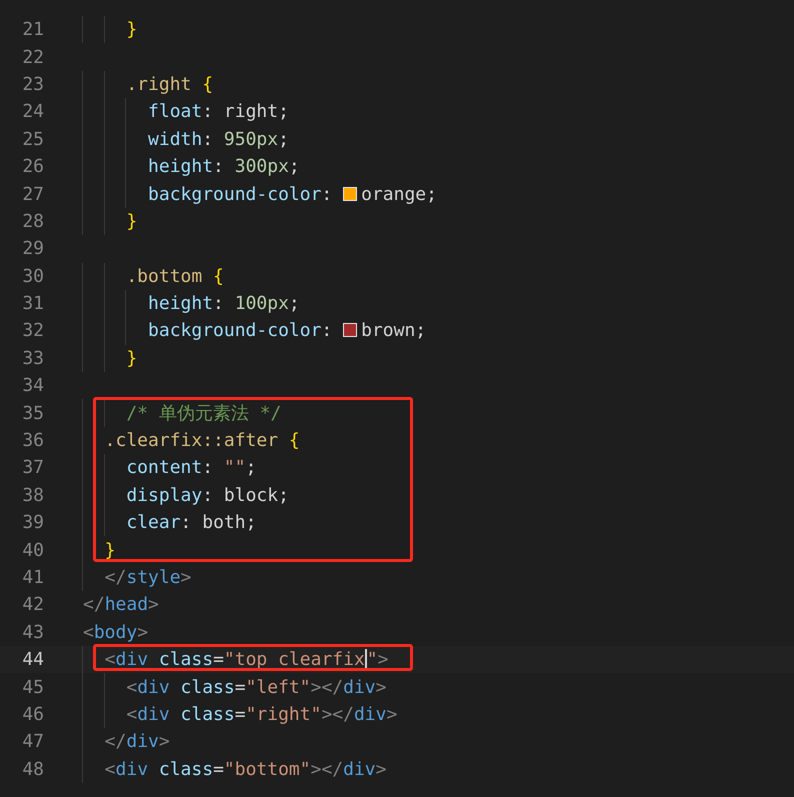  What do you see at coordinates (174, 276) in the screenshot?
I see `code-line: .bottom {` at bounding box center [174, 276].